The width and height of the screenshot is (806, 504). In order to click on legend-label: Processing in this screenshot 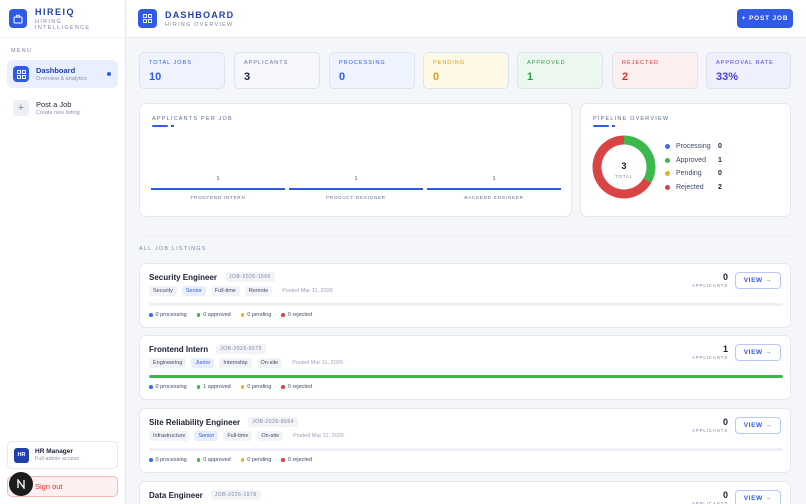, I will do `click(693, 147)`.